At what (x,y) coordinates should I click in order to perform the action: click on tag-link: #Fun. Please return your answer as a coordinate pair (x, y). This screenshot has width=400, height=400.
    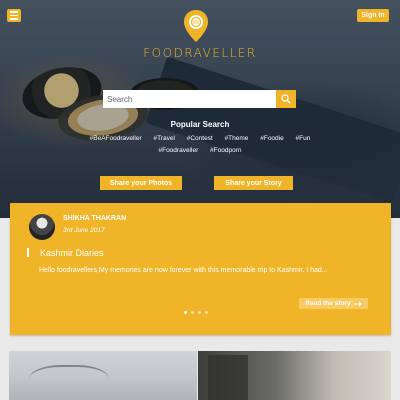
    Looking at the image, I should click on (303, 138).